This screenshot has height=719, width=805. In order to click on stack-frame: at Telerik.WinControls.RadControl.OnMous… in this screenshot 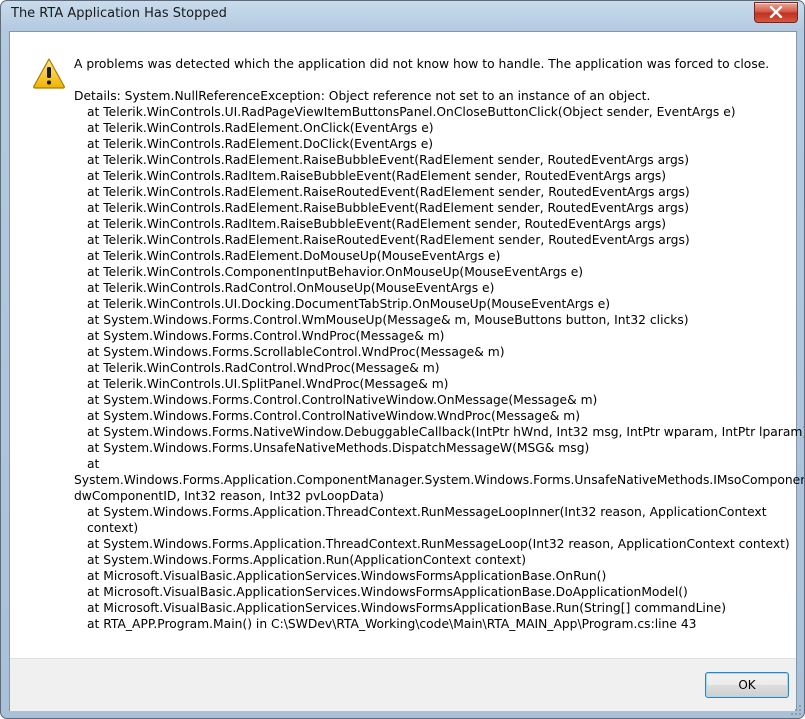, I will do `click(291, 288)`.